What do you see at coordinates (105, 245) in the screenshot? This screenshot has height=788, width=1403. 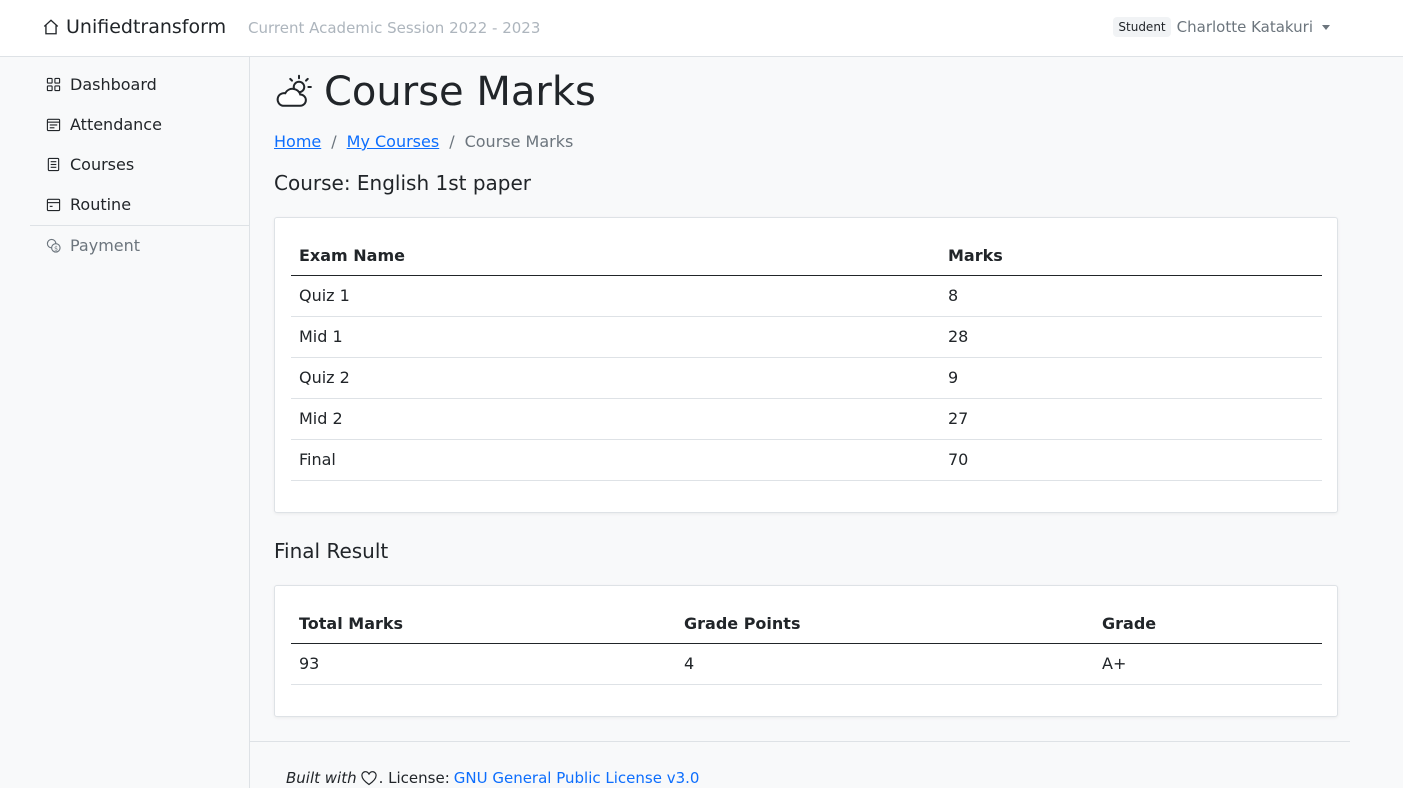 I see `sidebar-item-label: Payment` at bounding box center [105, 245].